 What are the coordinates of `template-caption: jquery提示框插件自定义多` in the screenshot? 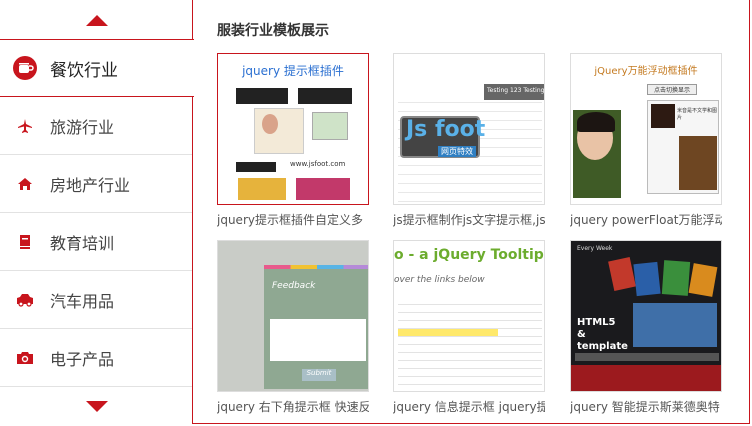 It's located at (290, 220).